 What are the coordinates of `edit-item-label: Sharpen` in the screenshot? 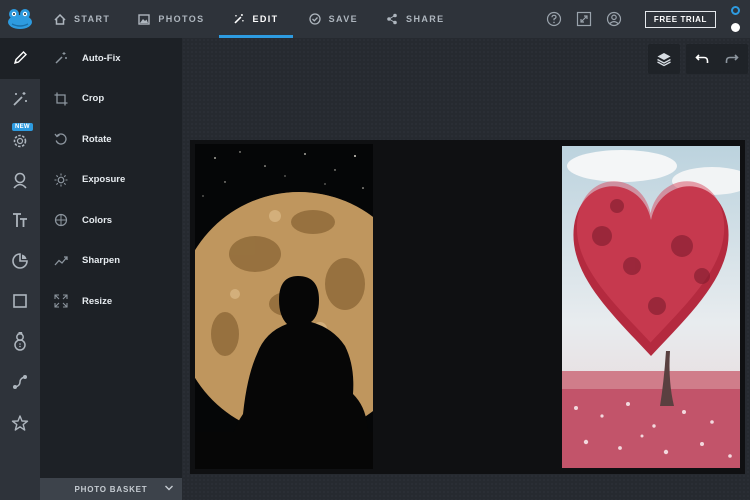 It's located at (101, 261).